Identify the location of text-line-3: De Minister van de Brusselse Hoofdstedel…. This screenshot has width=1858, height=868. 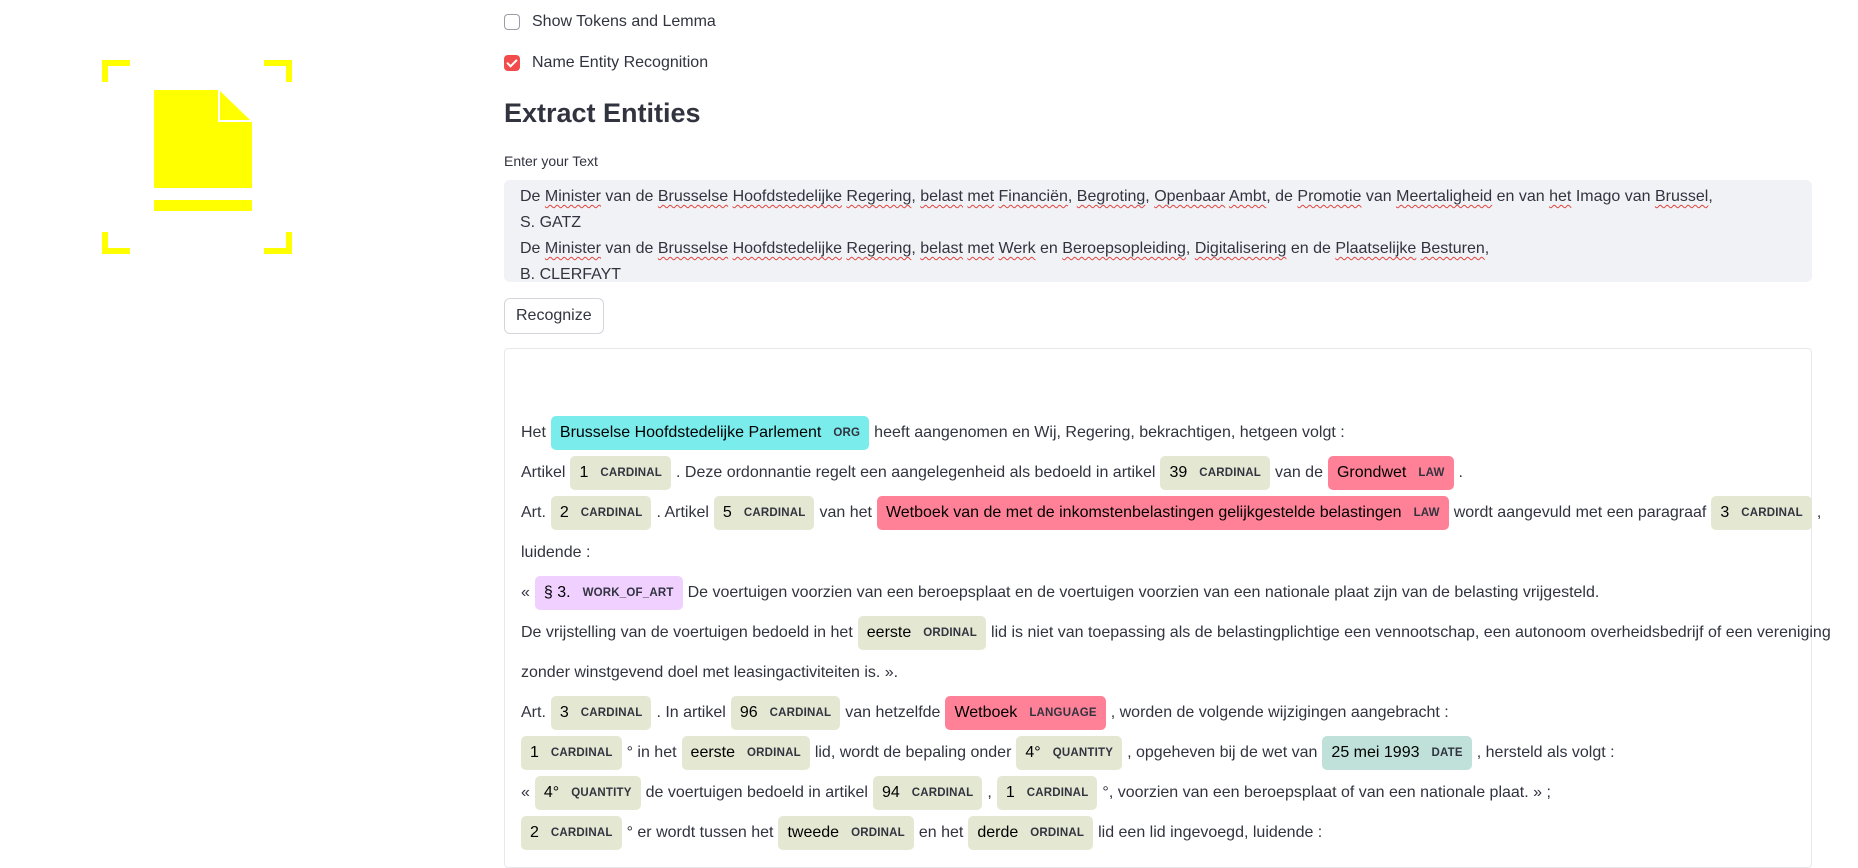
(1158, 249).